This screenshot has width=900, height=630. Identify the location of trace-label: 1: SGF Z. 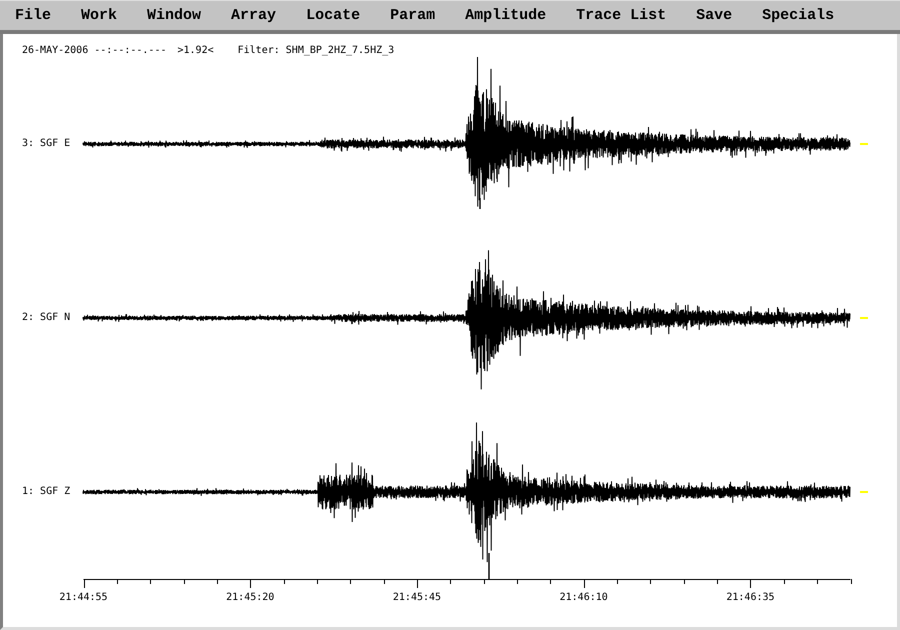
(47, 492).